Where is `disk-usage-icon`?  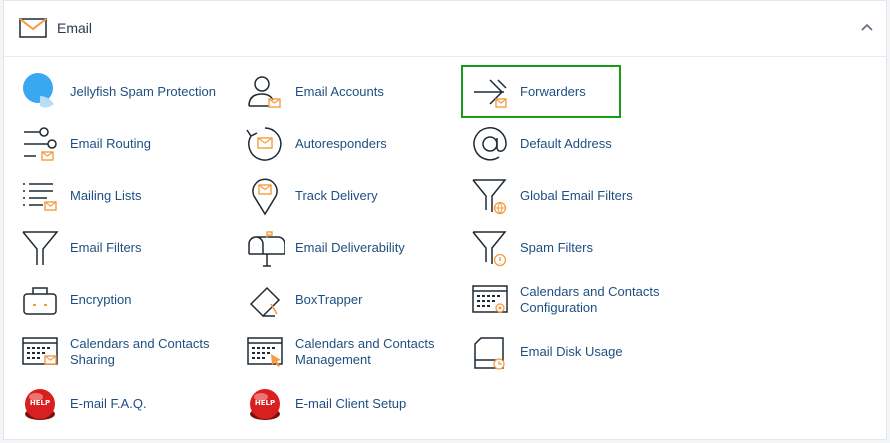
disk-usage-icon is located at coordinates (490, 352).